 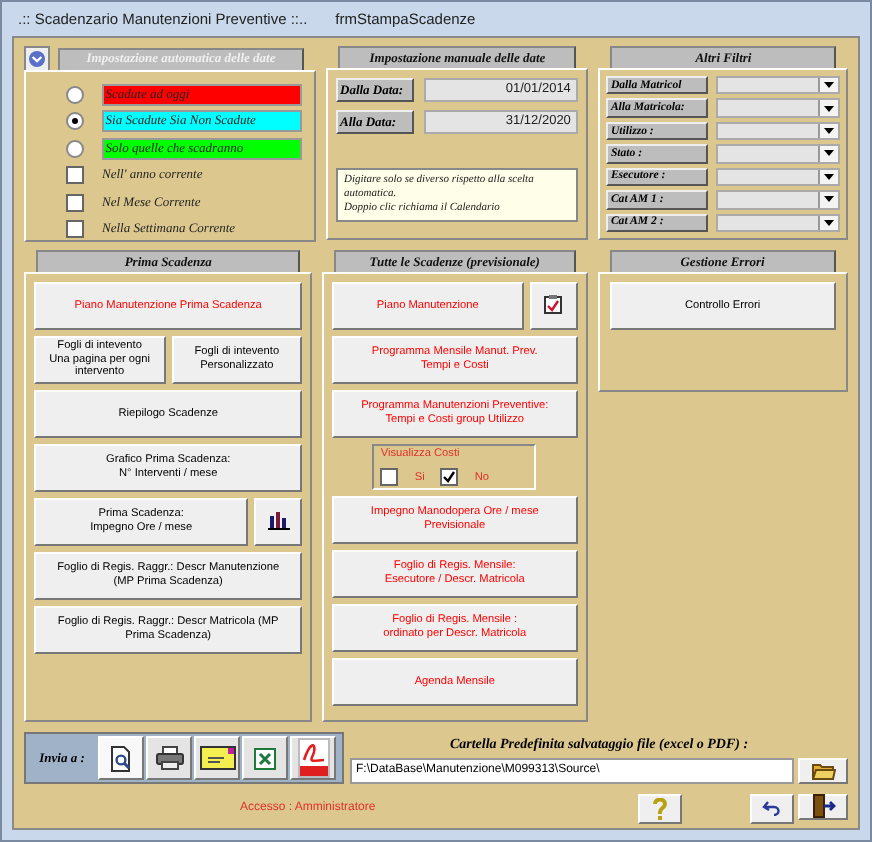 I want to click on collapse-button, so click(x=37, y=59).